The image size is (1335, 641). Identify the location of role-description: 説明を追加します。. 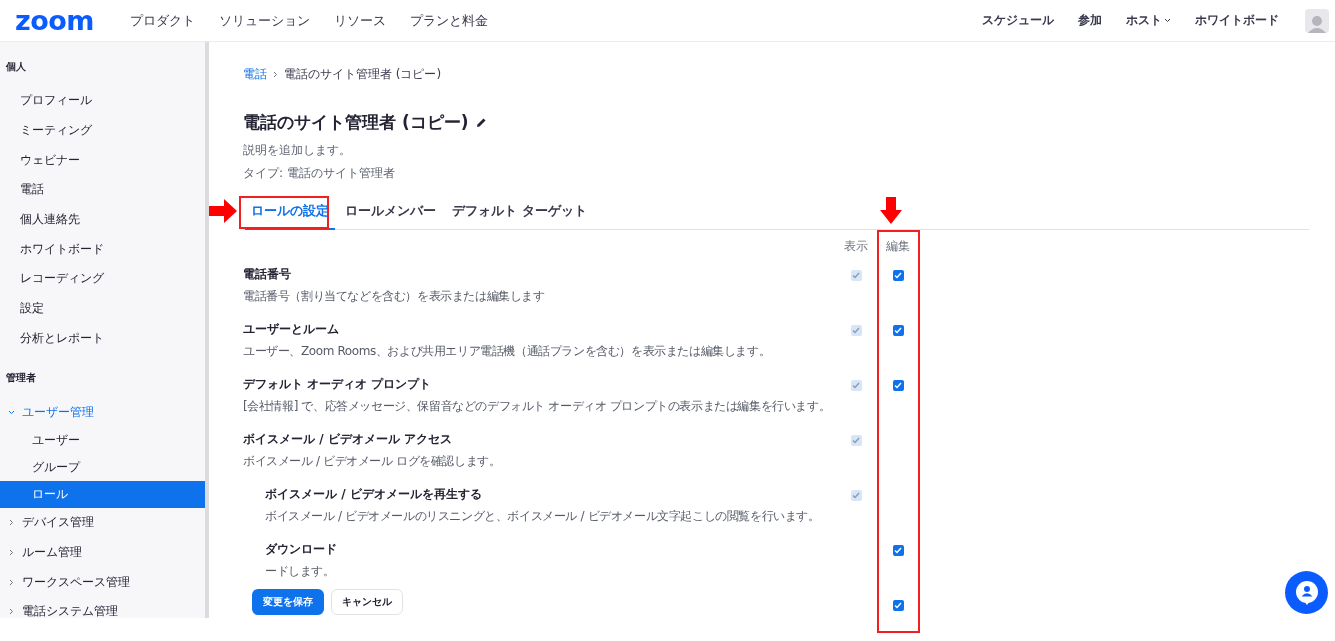
(297, 150).